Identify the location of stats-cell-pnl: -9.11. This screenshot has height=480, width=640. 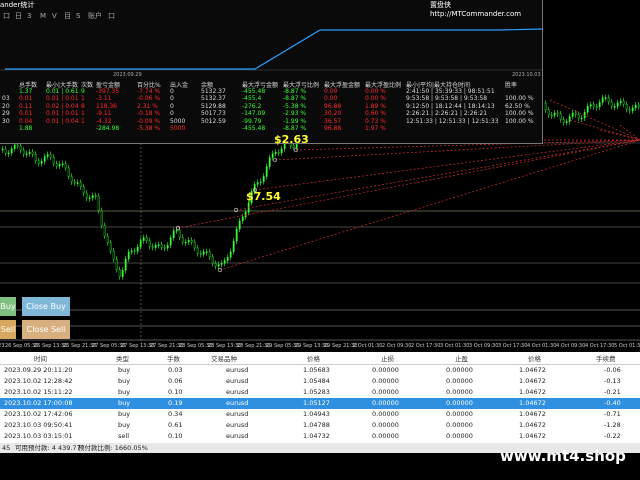
(104, 114).